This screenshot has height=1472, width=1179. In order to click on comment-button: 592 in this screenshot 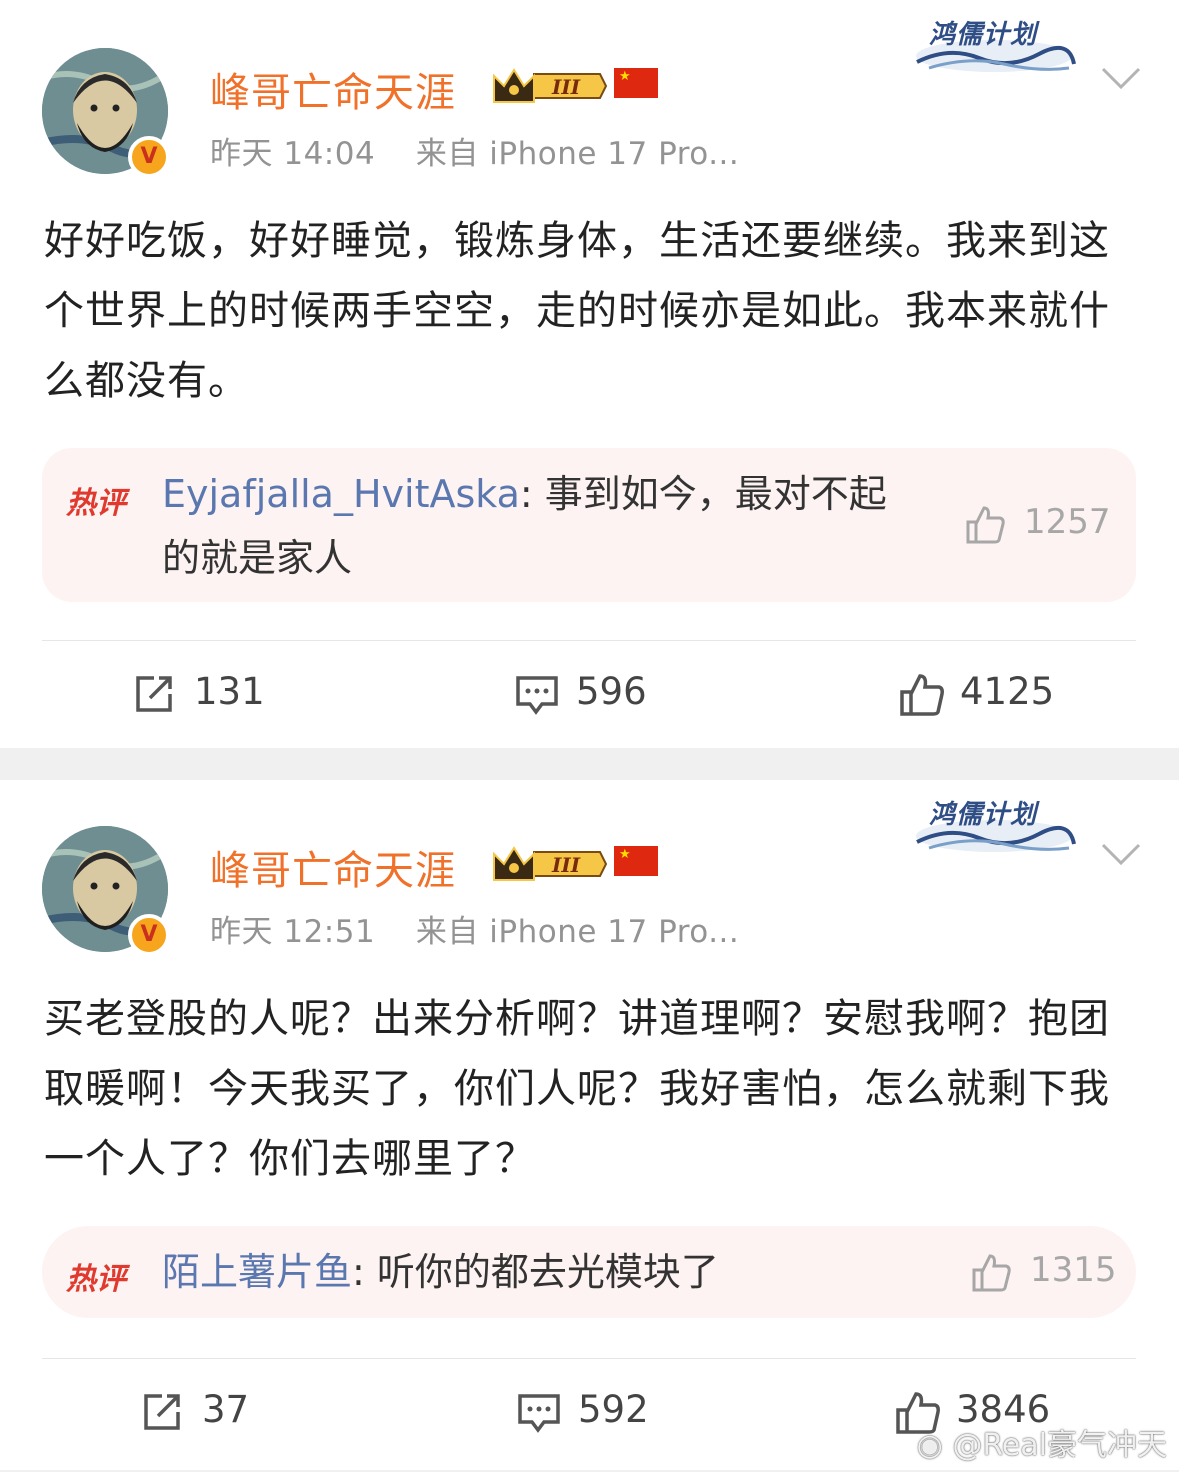, I will do `click(596, 1413)`.